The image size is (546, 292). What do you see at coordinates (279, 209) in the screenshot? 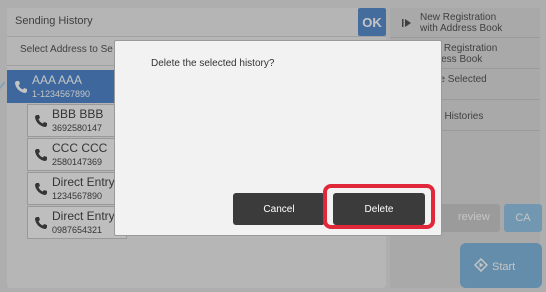
I see `cancel-button: Cancel` at bounding box center [279, 209].